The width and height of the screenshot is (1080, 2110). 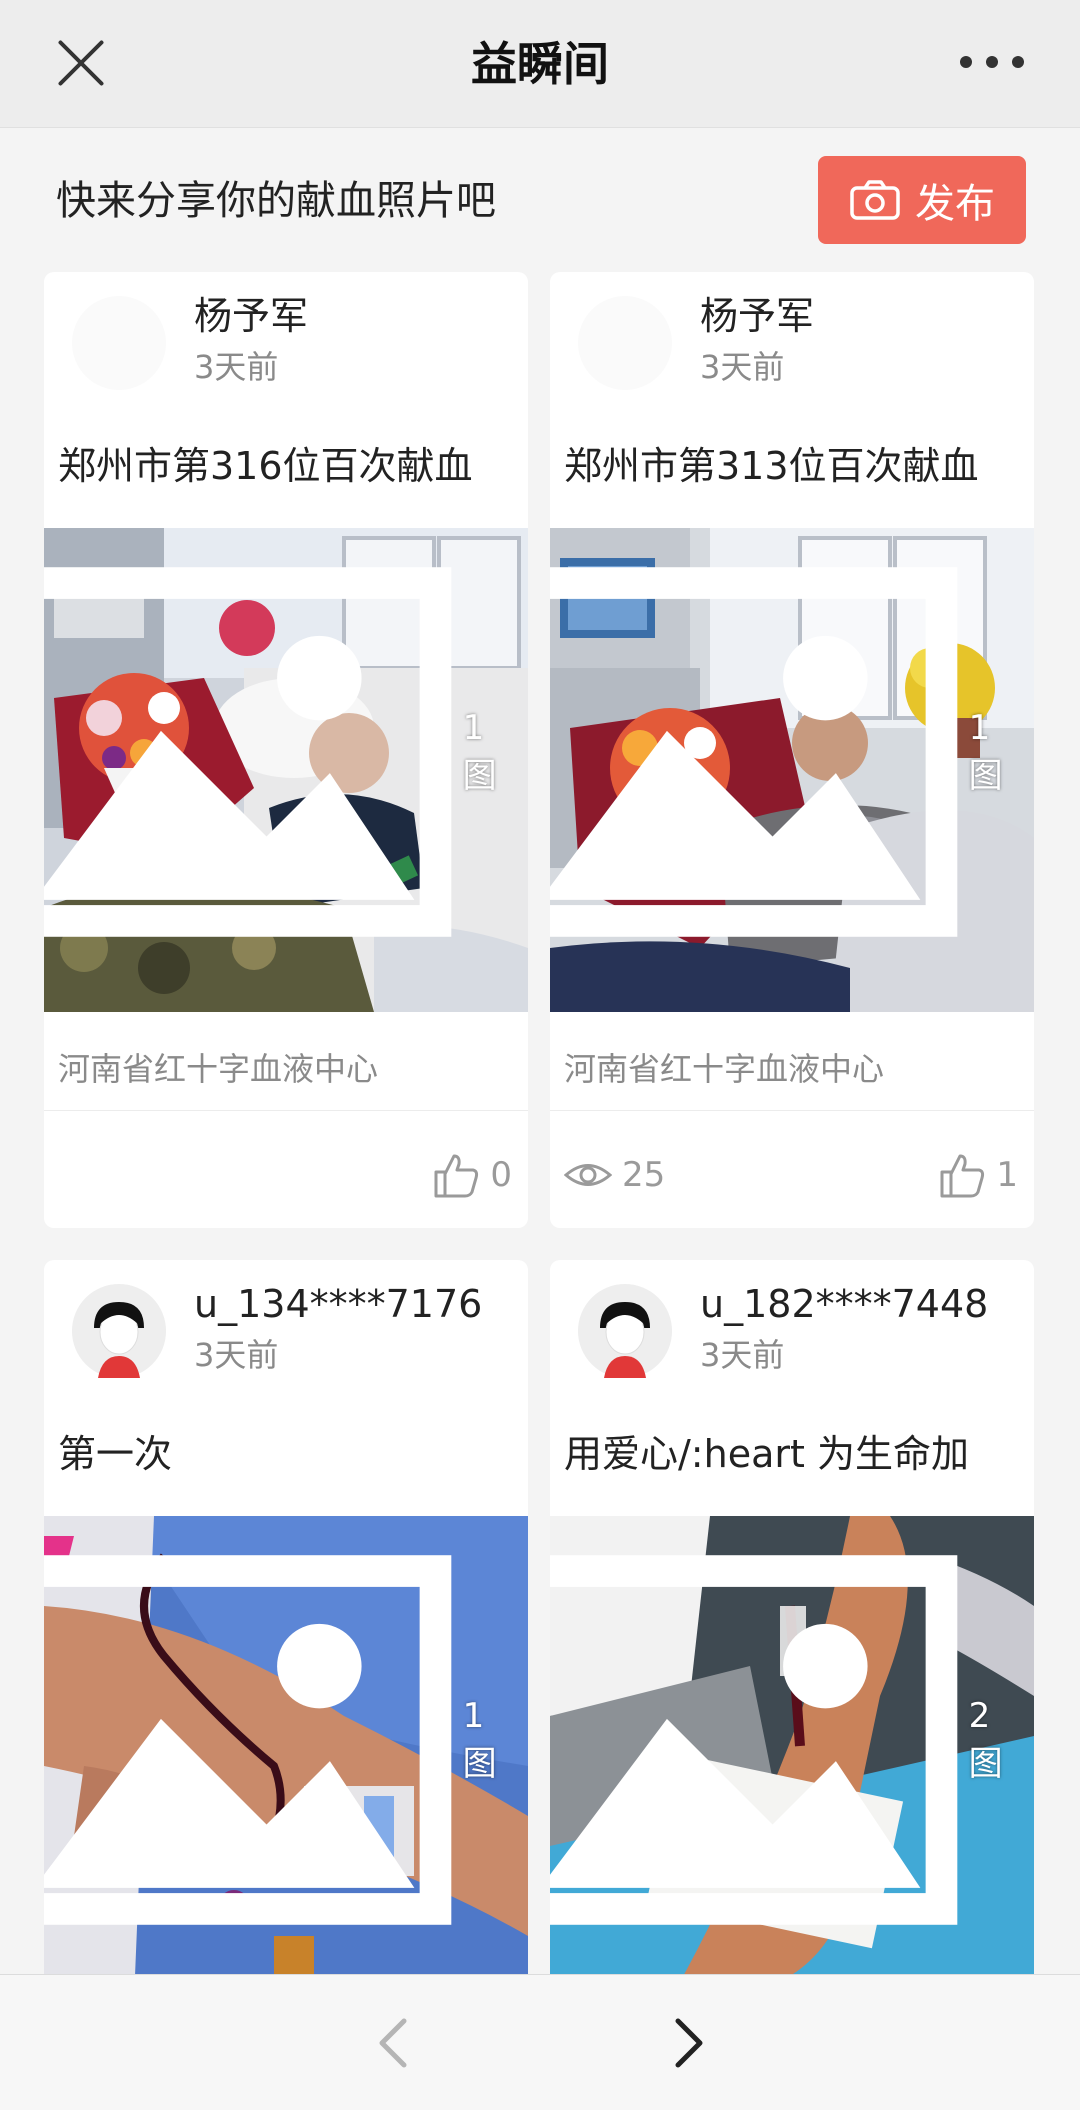 What do you see at coordinates (794, 466) in the screenshot?
I see `post-title: 郑州市第313位百次献血` at bounding box center [794, 466].